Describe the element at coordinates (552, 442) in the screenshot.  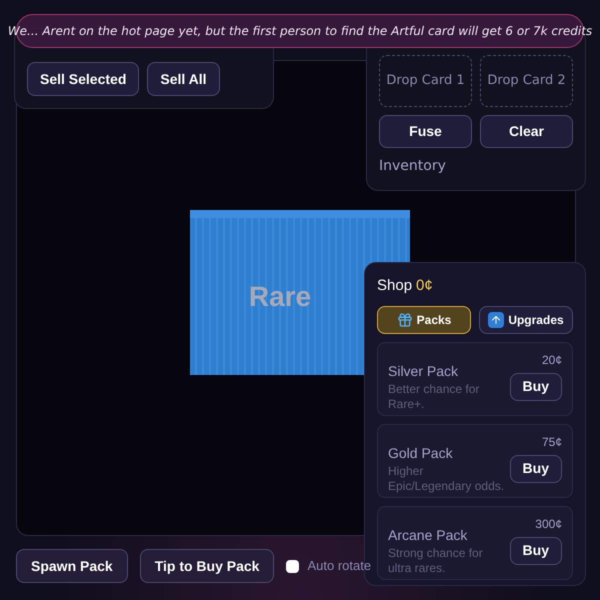
I see `pack-price: 75¢` at that location.